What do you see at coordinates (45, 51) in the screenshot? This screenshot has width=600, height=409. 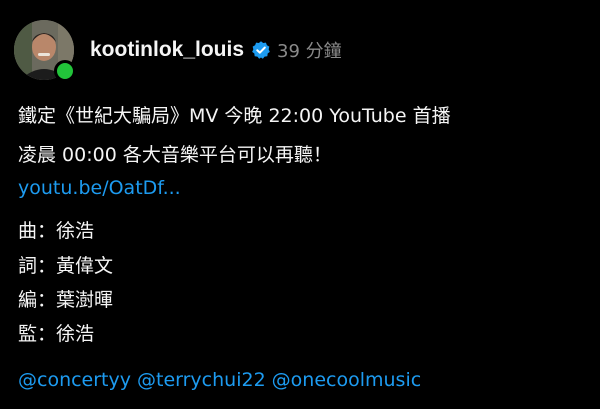 I see `avatar-container` at bounding box center [45, 51].